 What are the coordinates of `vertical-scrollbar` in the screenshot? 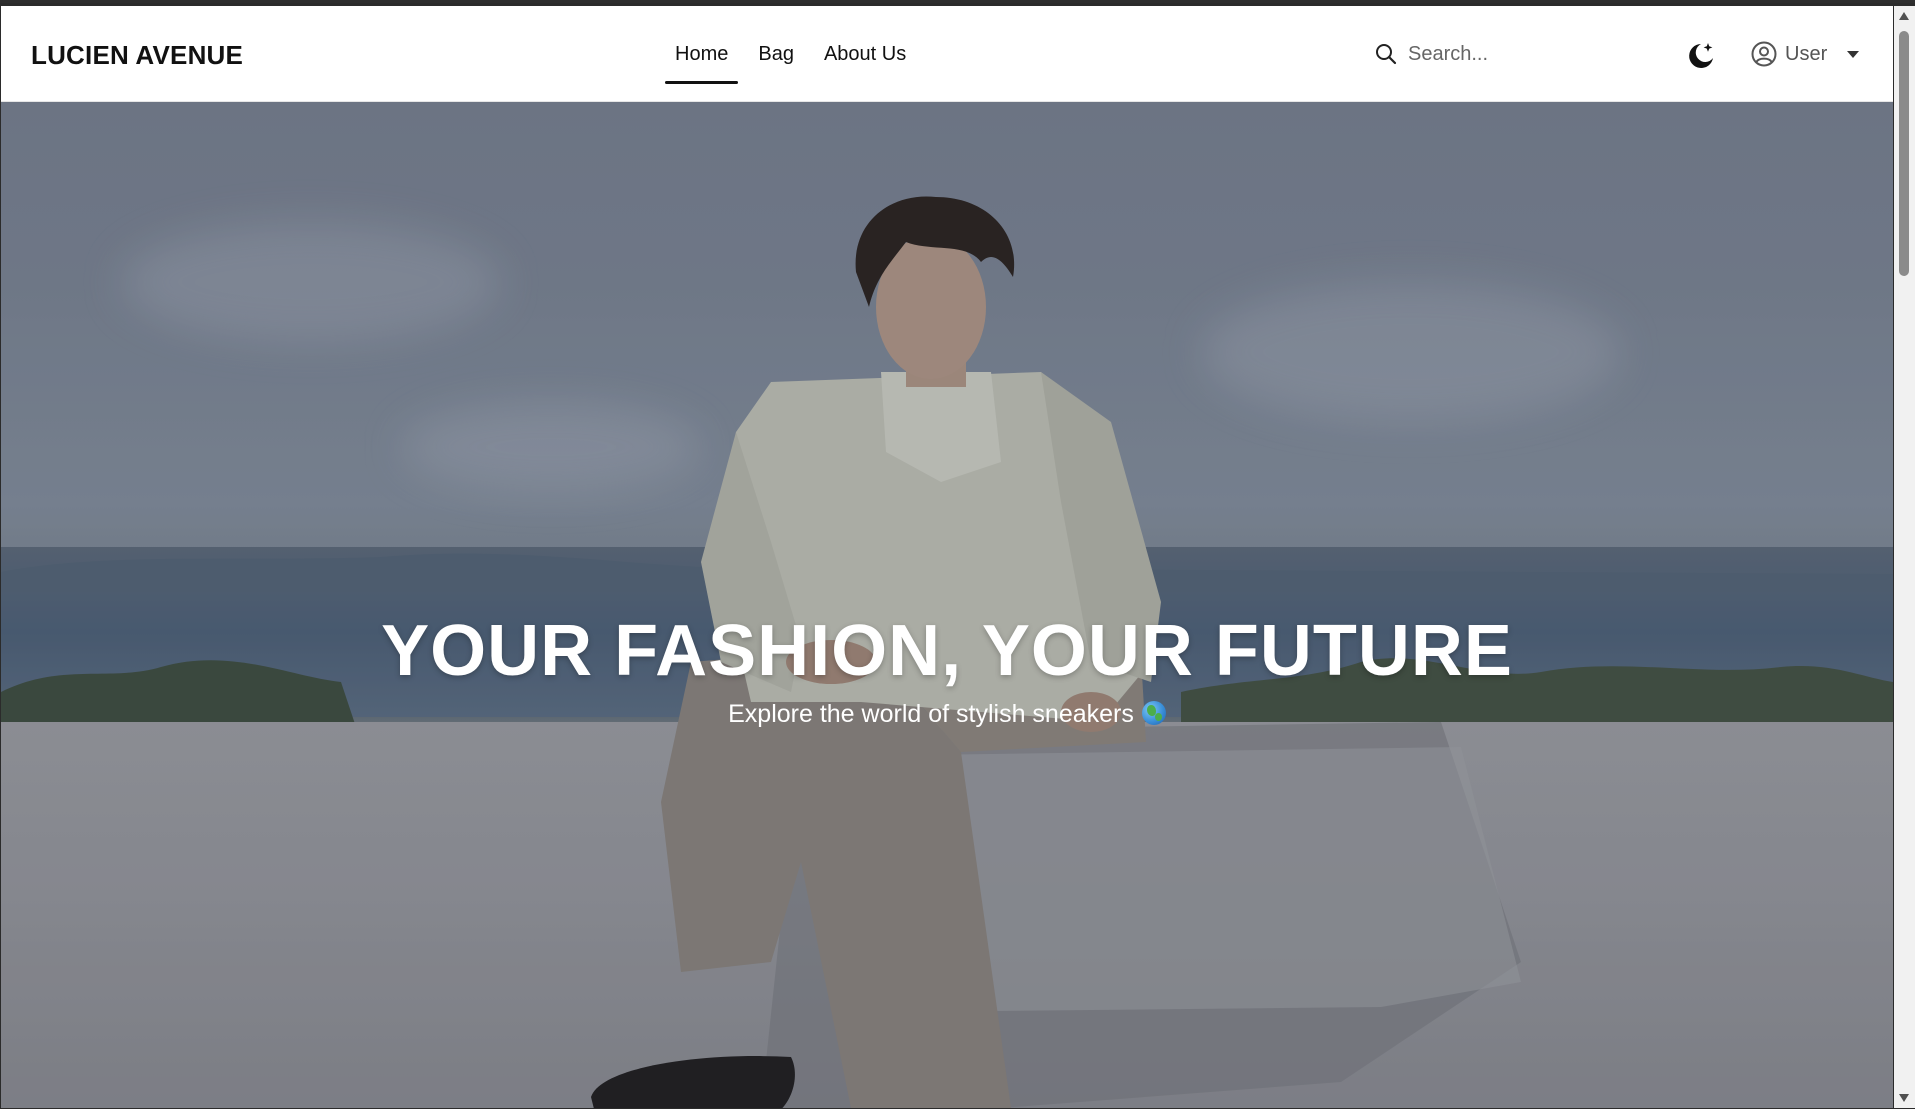 It's located at (1904, 557).